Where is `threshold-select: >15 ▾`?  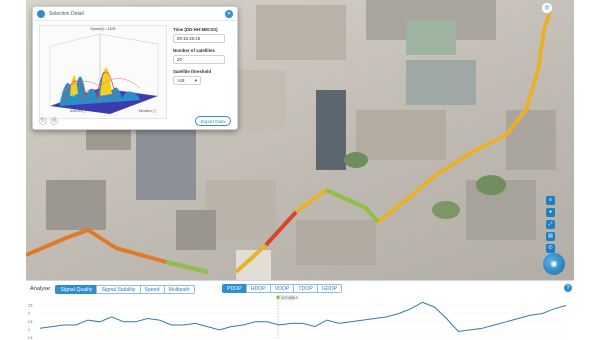
threshold-select: >15 ▾ is located at coordinates (187, 80).